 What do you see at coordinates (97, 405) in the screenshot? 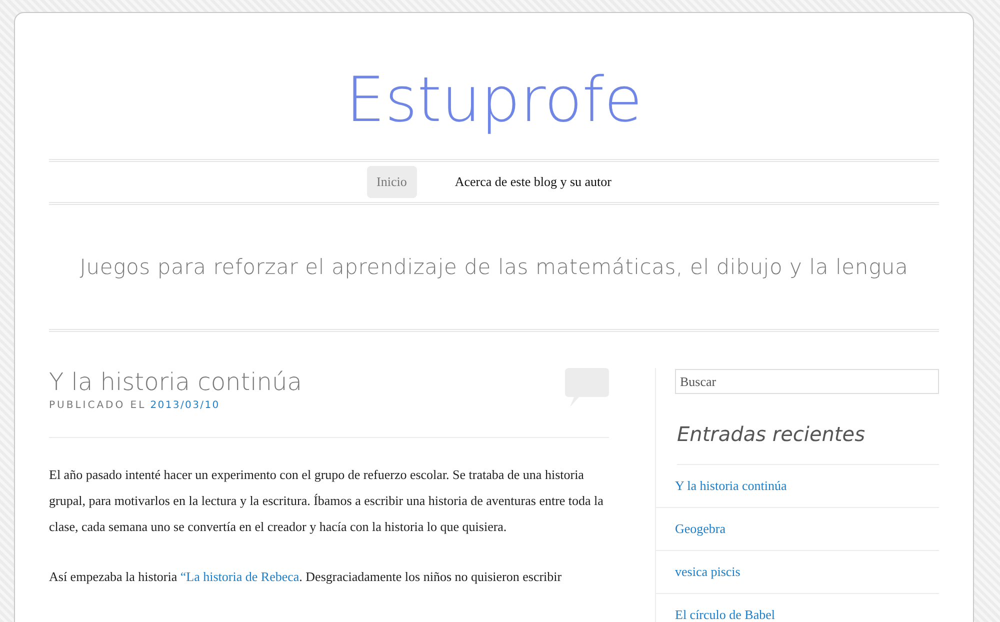
I see `published-label: PUBLICADO EL` at bounding box center [97, 405].